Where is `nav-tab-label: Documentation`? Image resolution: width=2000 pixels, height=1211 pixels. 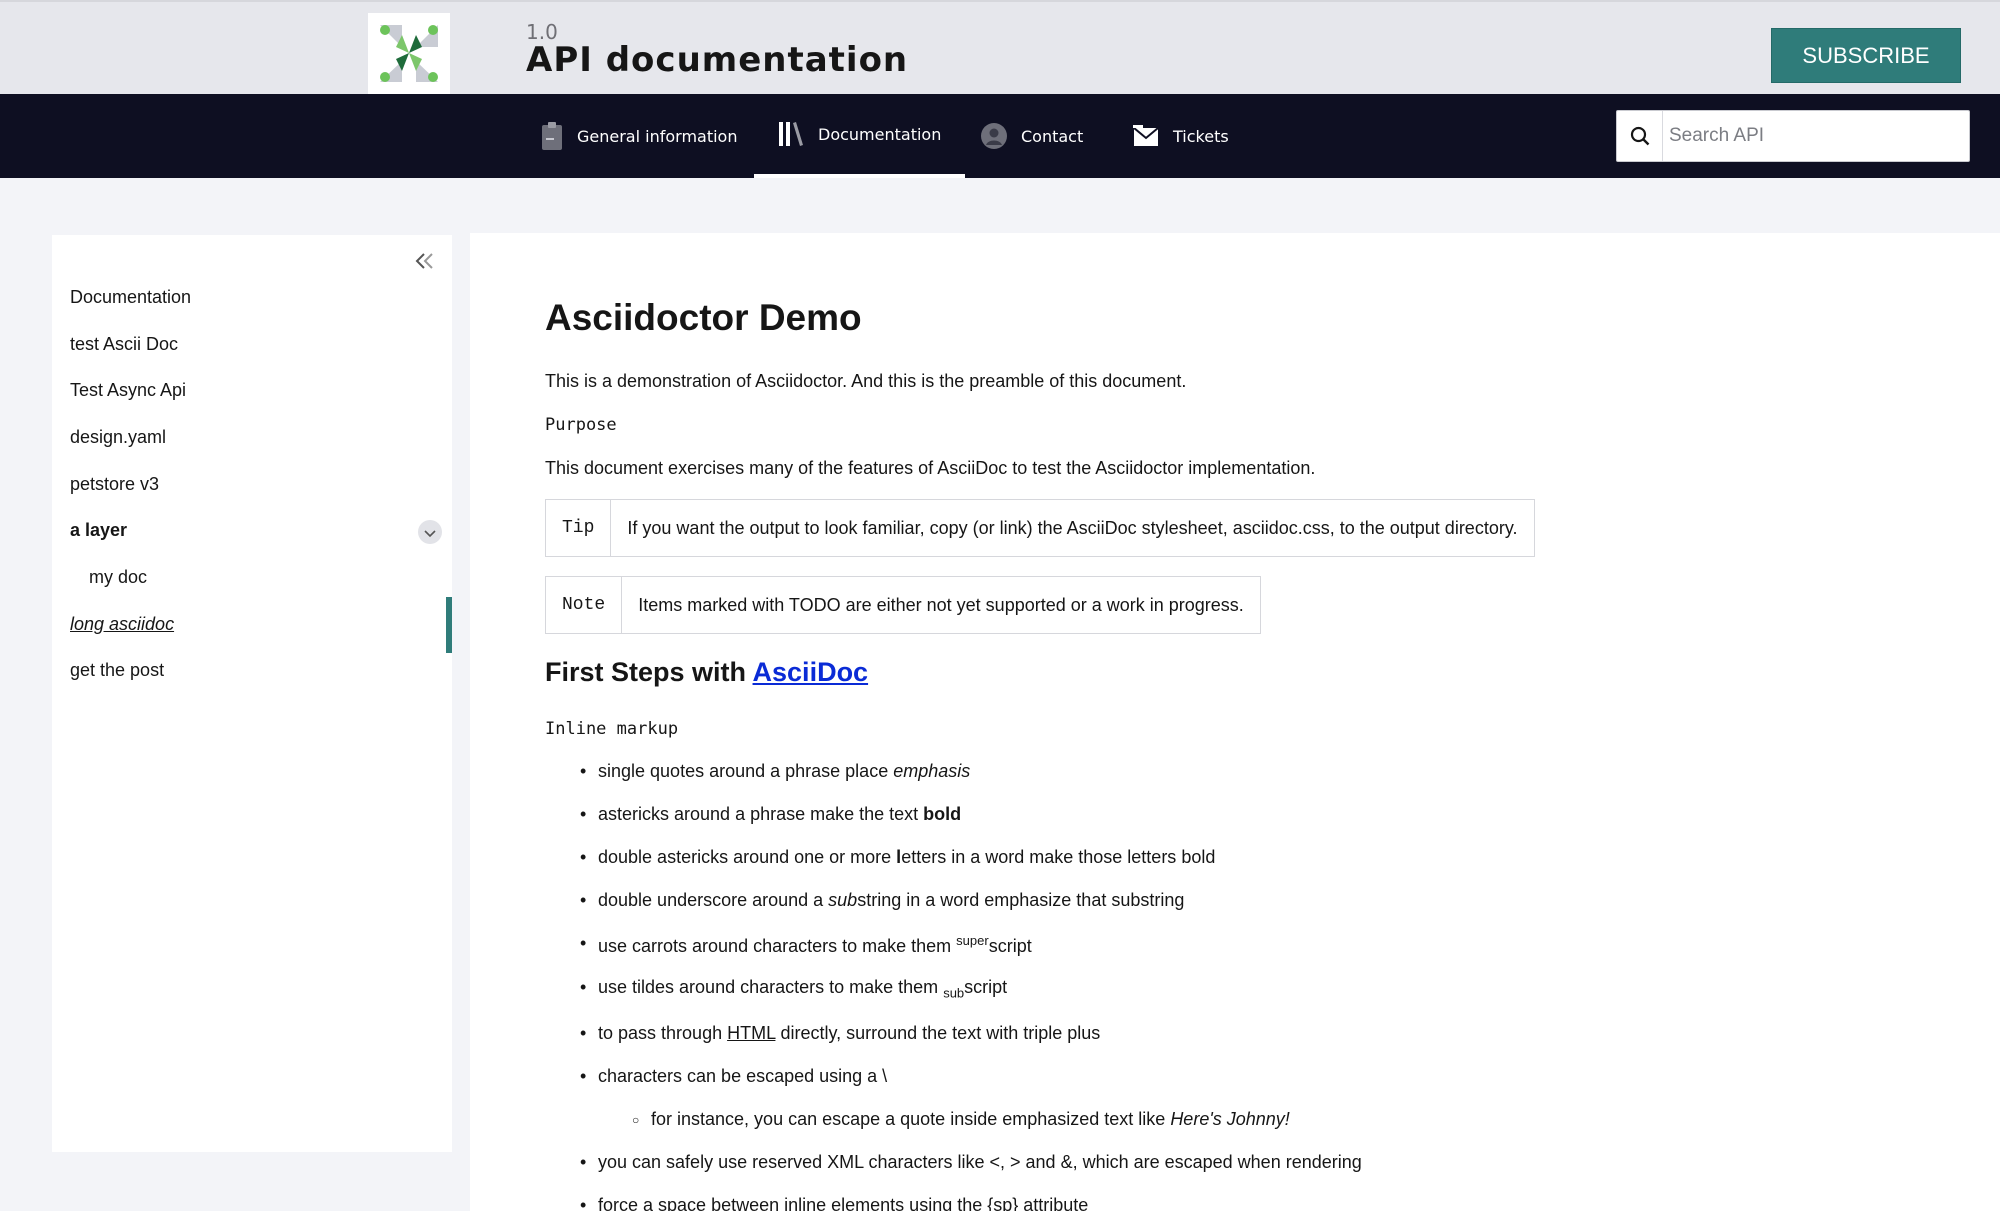
nav-tab-label: Documentation is located at coordinates (880, 134).